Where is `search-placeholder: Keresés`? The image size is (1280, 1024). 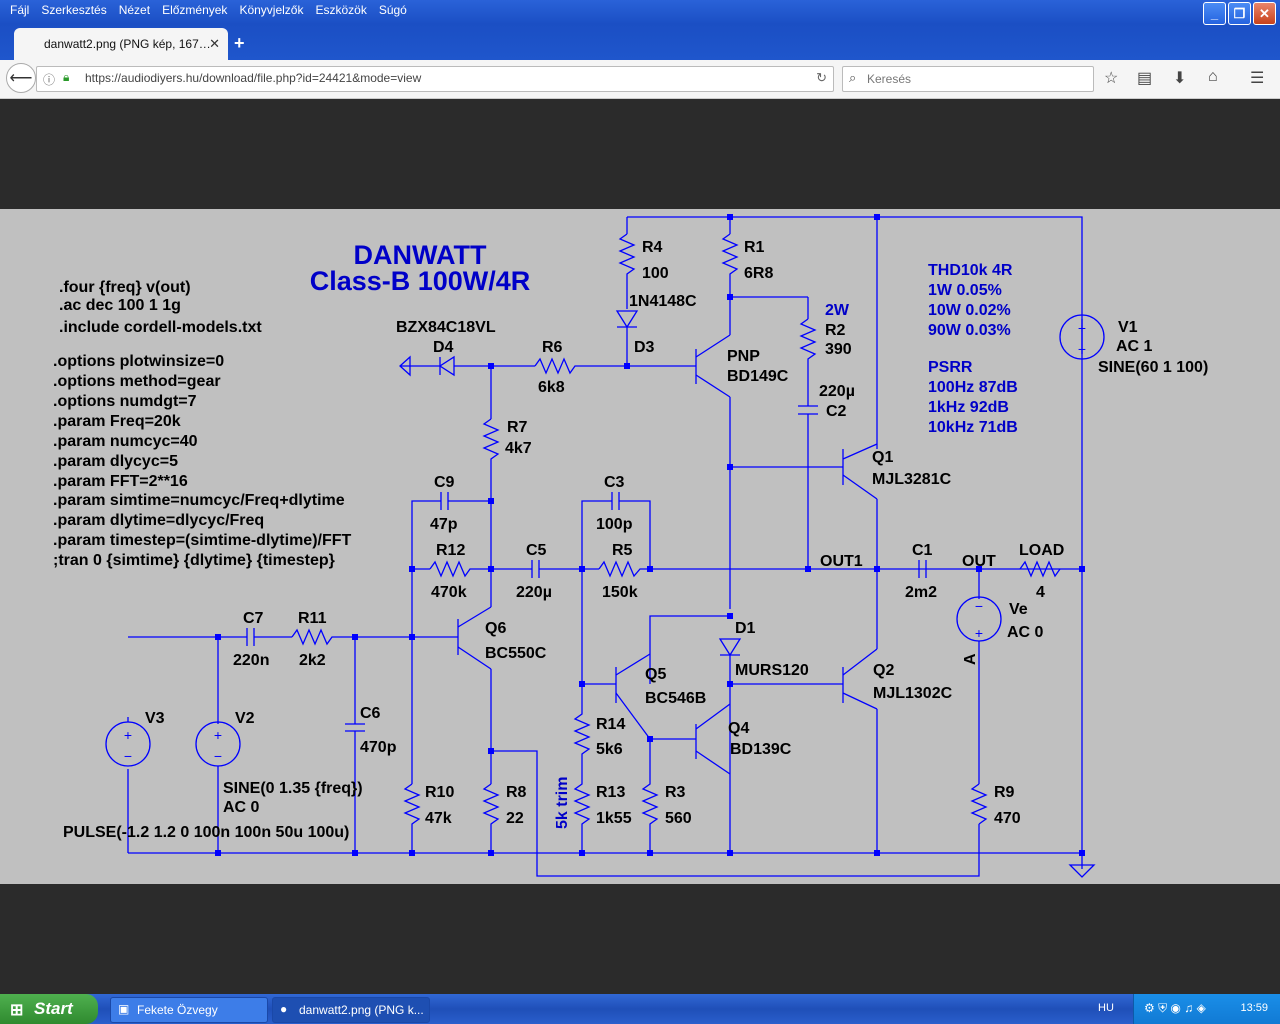
search-placeholder: Keresés is located at coordinates (889, 79).